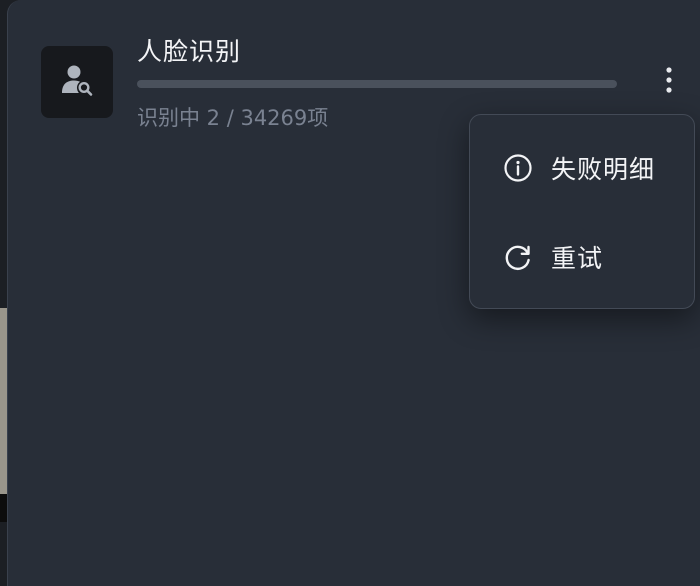 This screenshot has height=586, width=700. I want to click on face-search-icon, so click(77, 82).